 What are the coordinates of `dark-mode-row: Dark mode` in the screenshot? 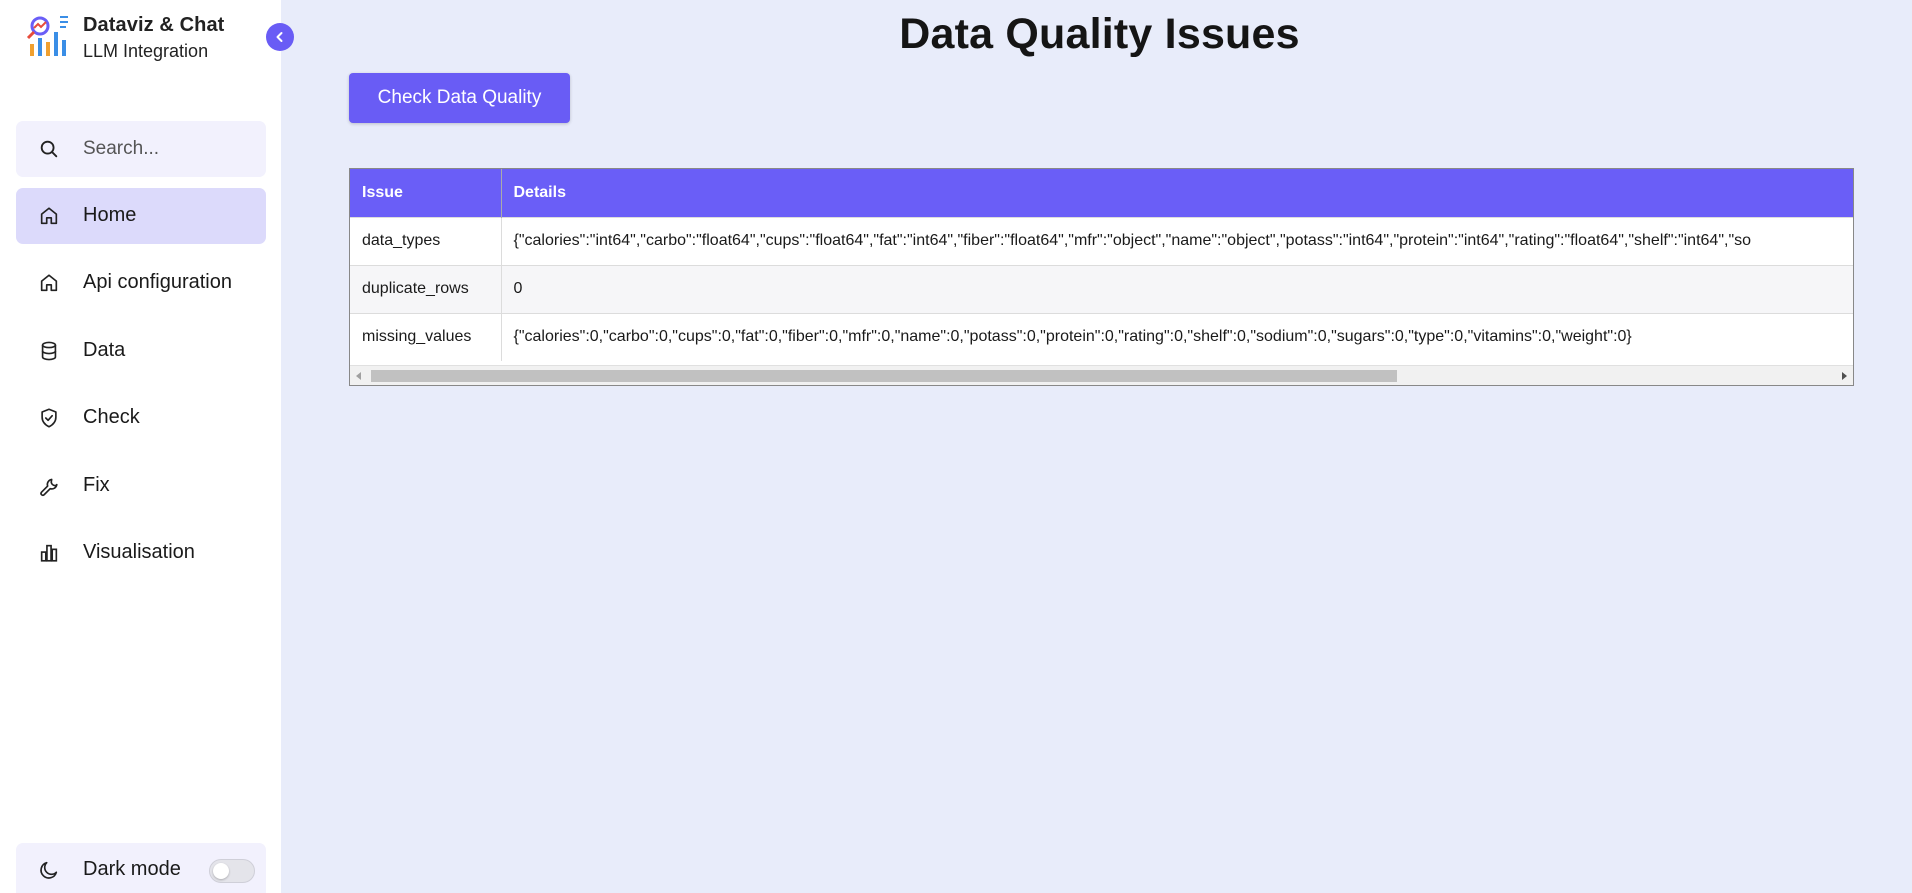 It's located at (141, 868).